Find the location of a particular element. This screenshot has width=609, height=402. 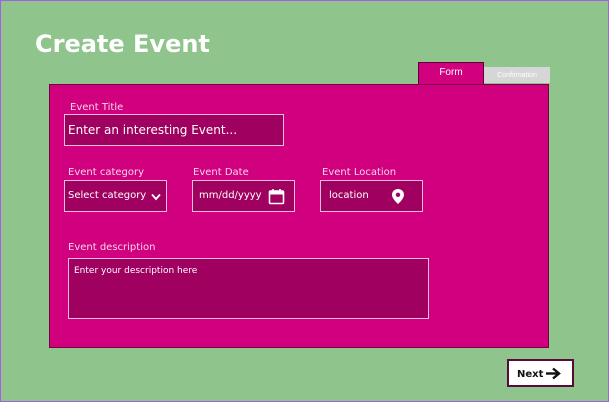

arrow-right-icon is located at coordinates (553, 373).